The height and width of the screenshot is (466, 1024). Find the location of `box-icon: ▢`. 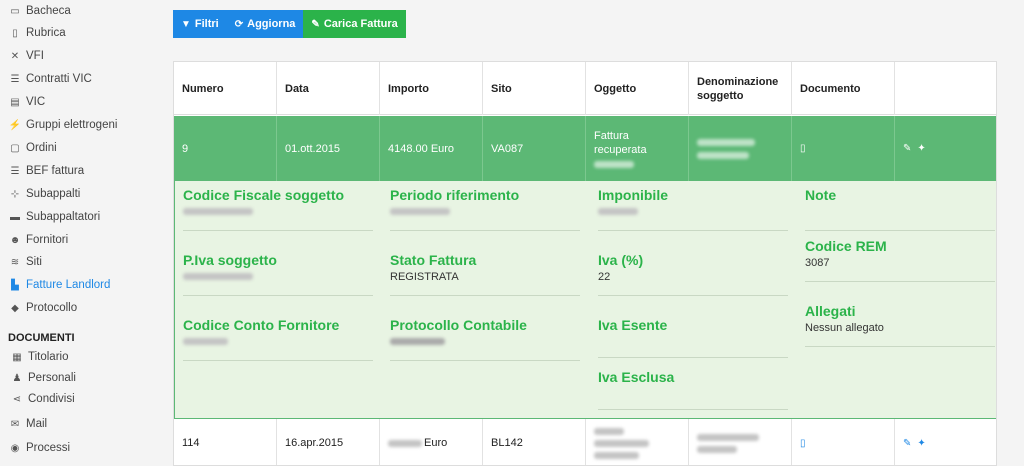

box-icon: ▢ is located at coordinates (15, 148).